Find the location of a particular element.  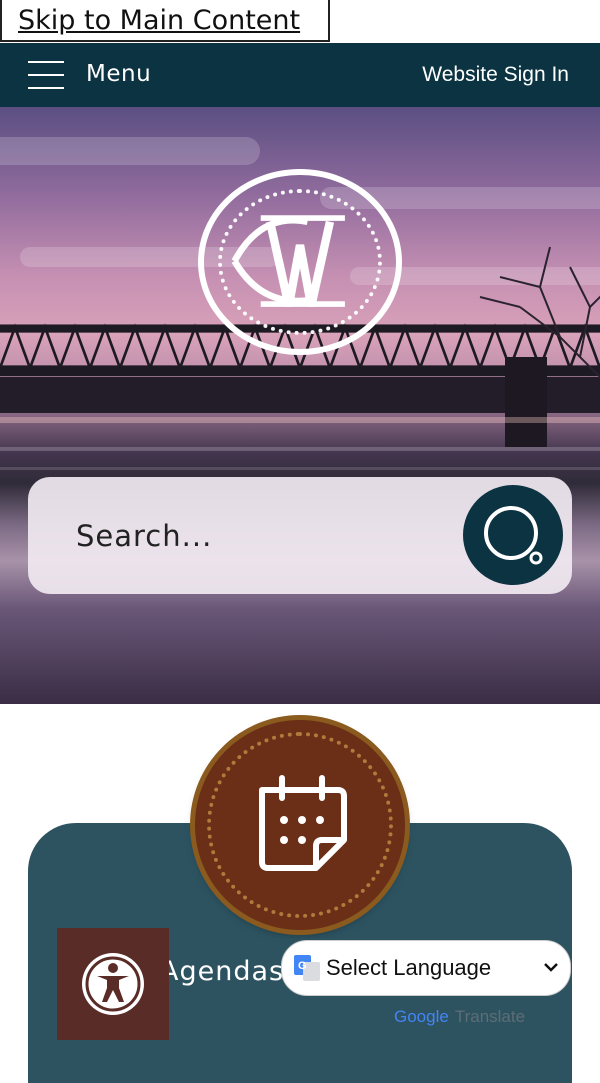

tree-branches is located at coordinates (539, 312).